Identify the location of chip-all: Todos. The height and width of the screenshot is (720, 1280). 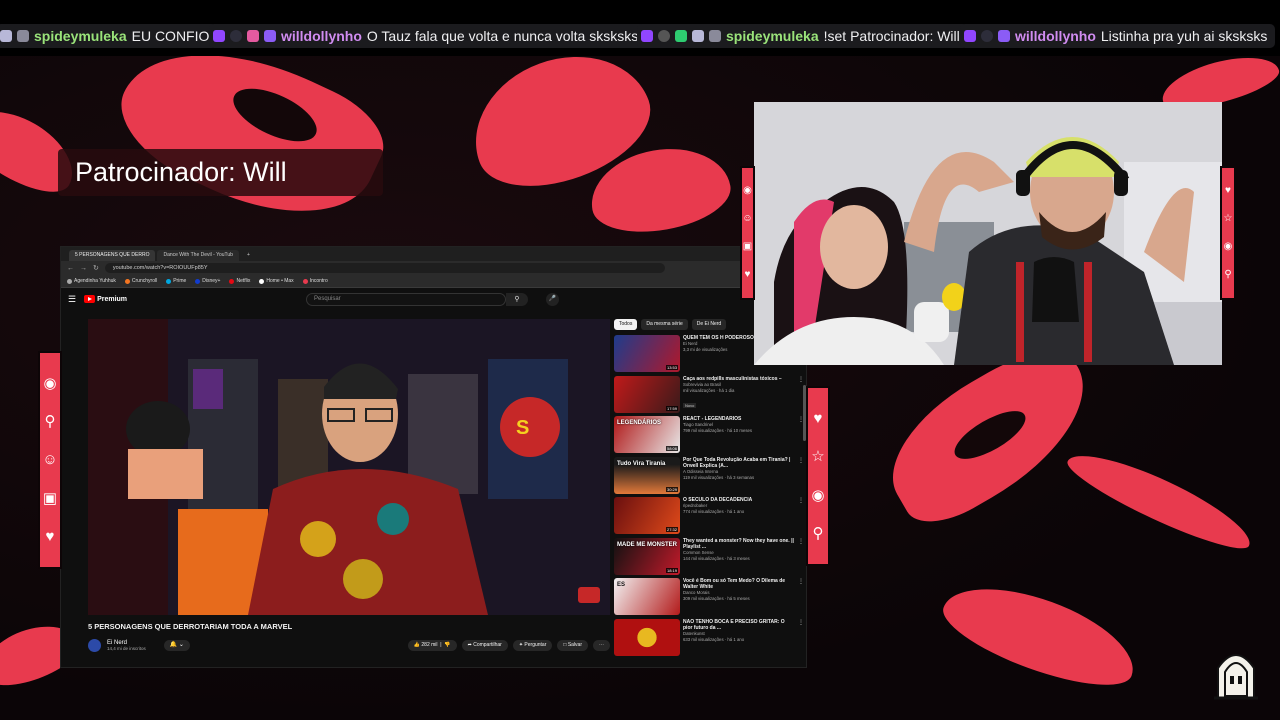
(626, 324).